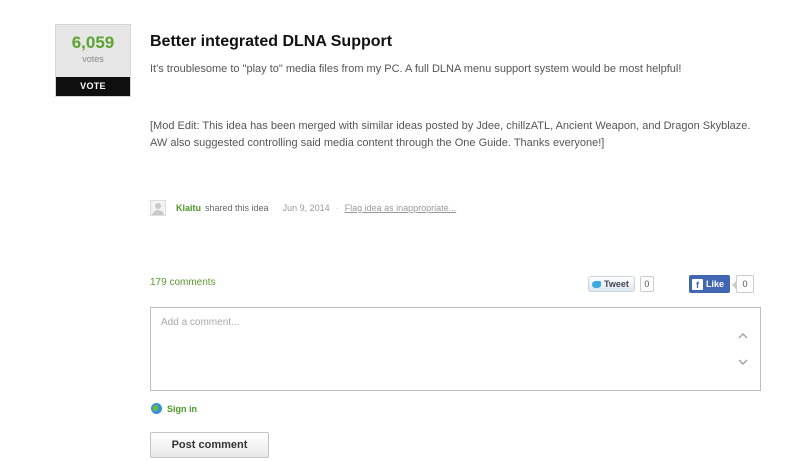 The height and width of the screenshot is (461, 800). What do you see at coordinates (188, 208) in the screenshot?
I see `author-link: Klaitu` at bounding box center [188, 208].